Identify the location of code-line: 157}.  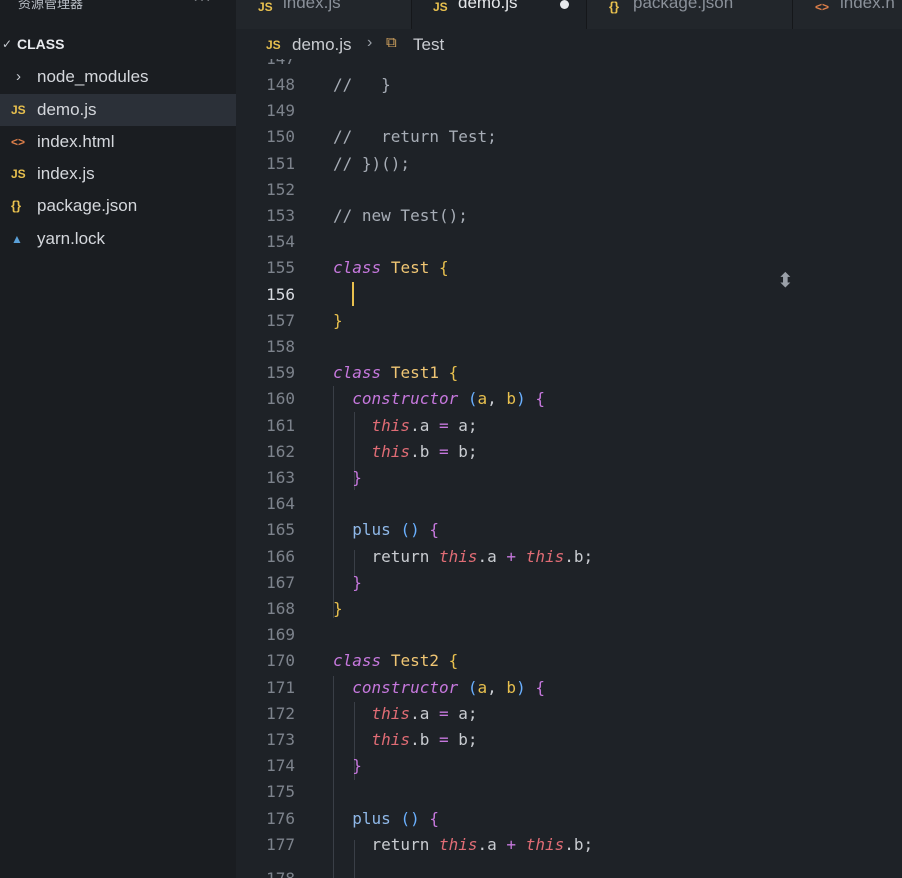
(569, 321).